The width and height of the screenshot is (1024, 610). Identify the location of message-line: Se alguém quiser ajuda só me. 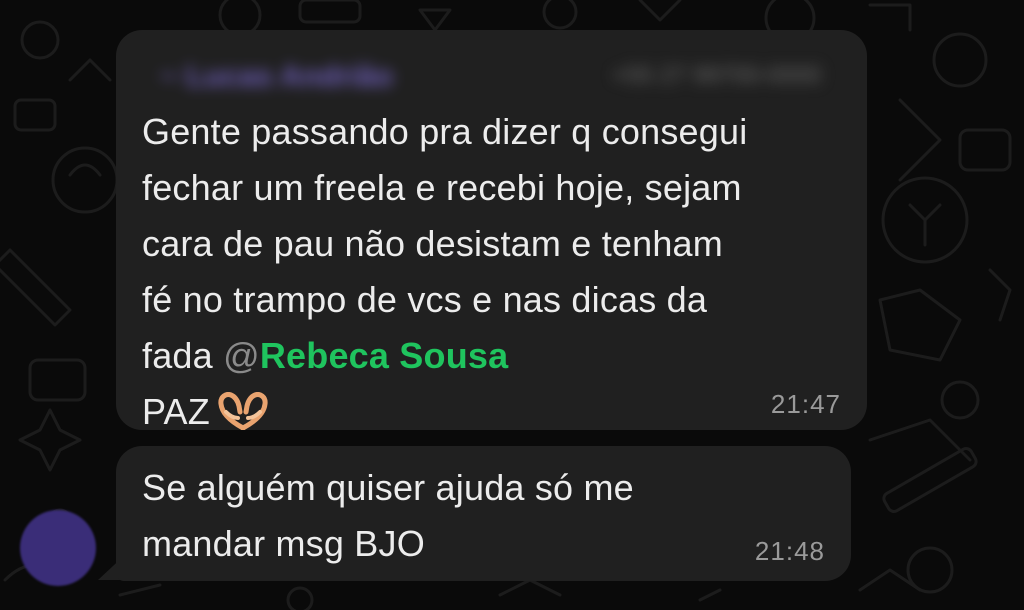
(388, 487).